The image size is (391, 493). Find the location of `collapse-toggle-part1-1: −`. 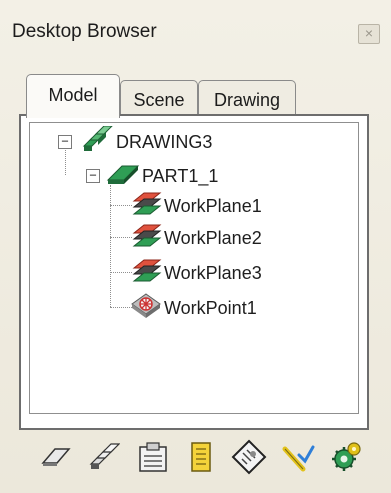

collapse-toggle-part1-1: − is located at coordinates (93, 176).